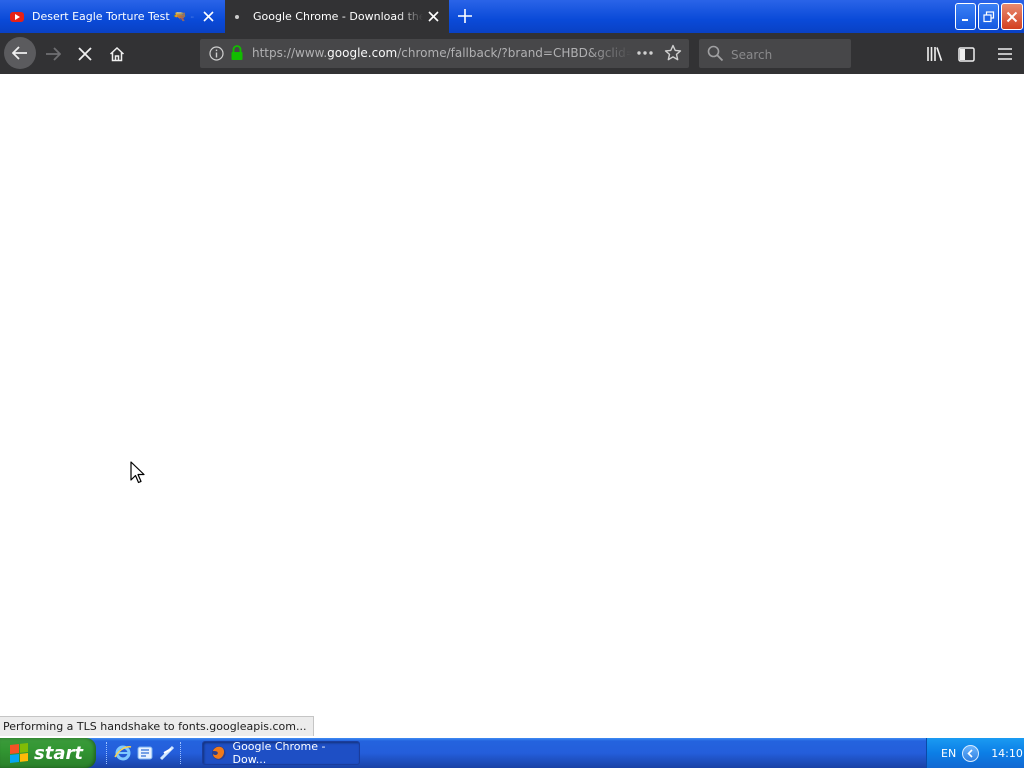 Image resolution: width=1024 pixels, height=768 pixels. What do you see at coordinates (789, 54) in the screenshot?
I see `search-input` at bounding box center [789, 54].